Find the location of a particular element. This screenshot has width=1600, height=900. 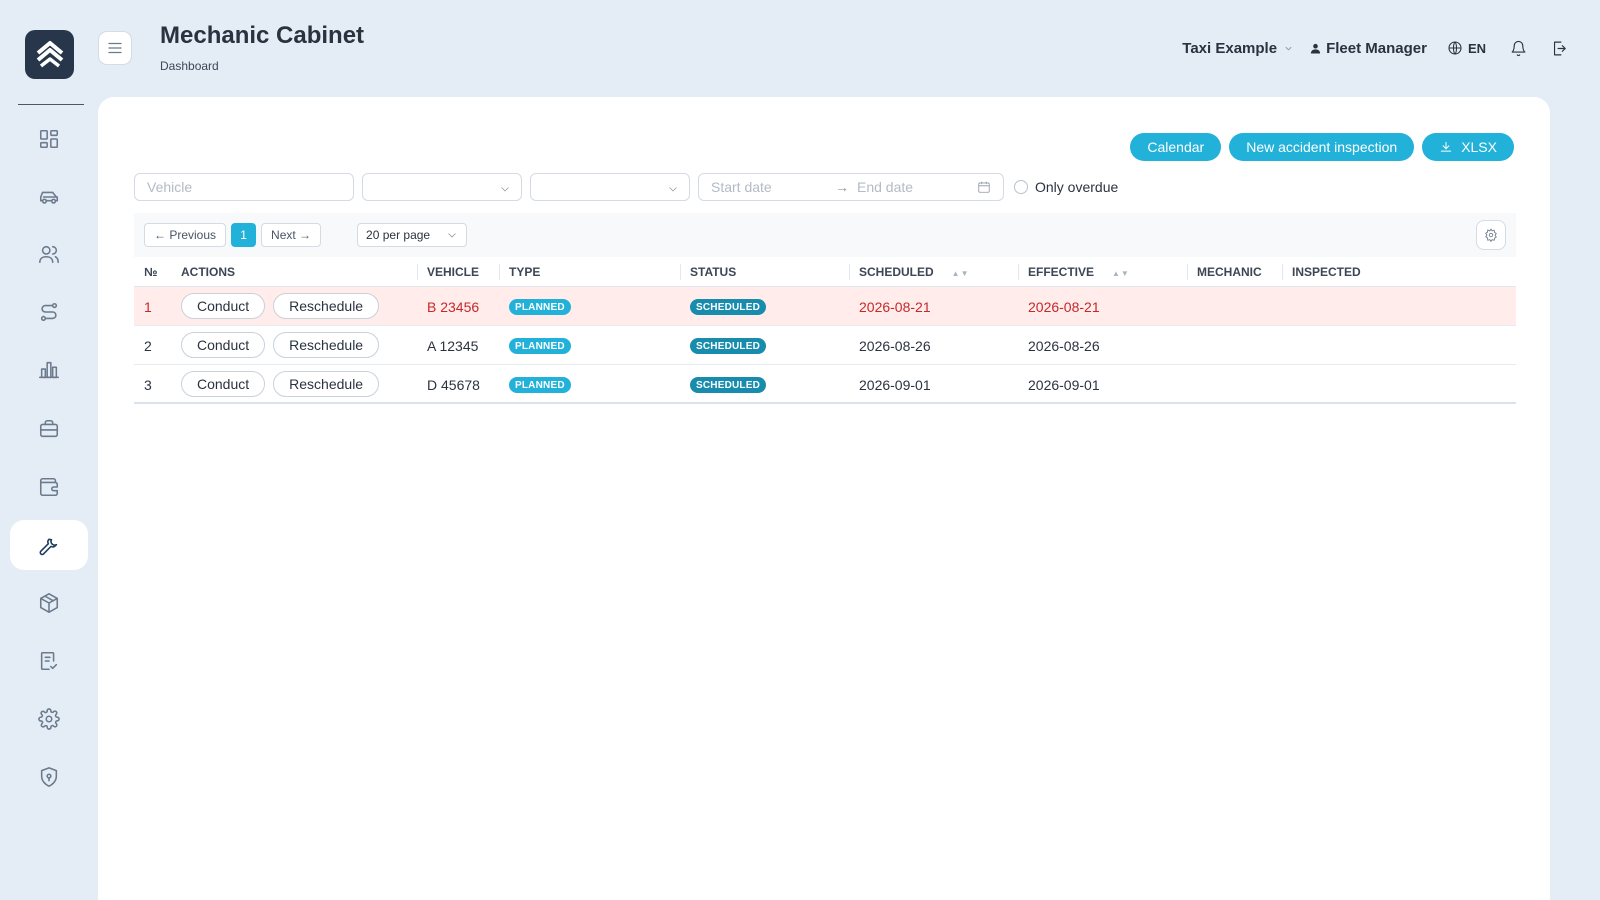

car-icon is located at coordinates (49, 197).